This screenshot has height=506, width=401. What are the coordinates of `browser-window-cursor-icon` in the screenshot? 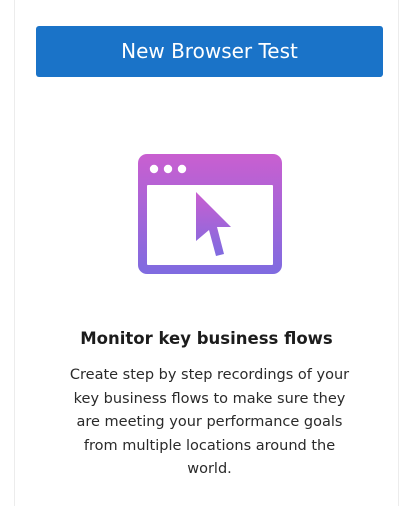 It's located at (210, 214).